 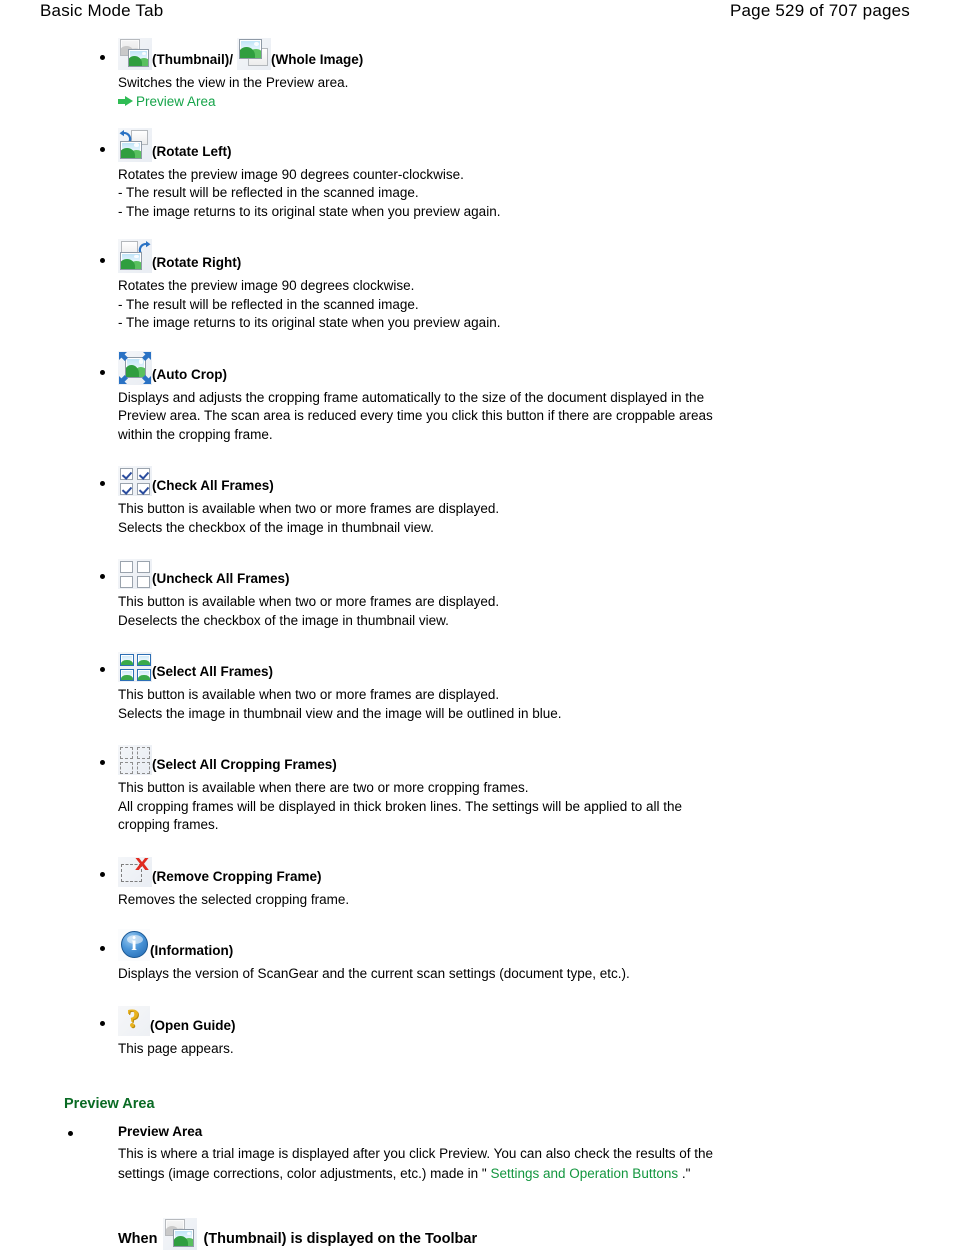 What do you see at coordinates (135, 667) in the screenshot?
I see `select-all-frames-icon` at bounding box center [135, 667].